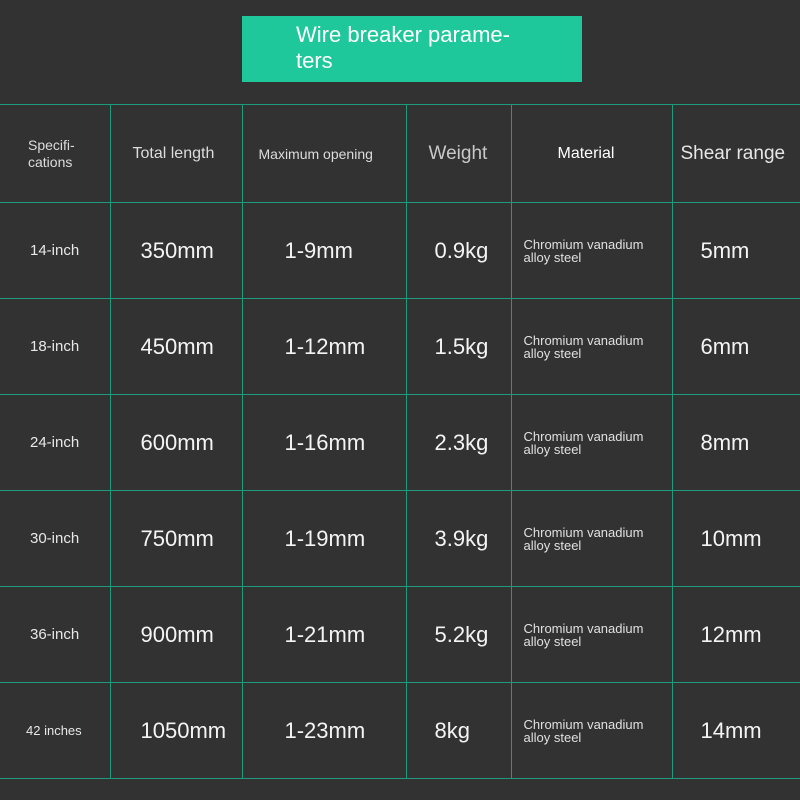  What do you see at coordinates (458, 538) in the screenshot?
I see `cell-weight: 3.9kg` at bounding box center [458, 538].